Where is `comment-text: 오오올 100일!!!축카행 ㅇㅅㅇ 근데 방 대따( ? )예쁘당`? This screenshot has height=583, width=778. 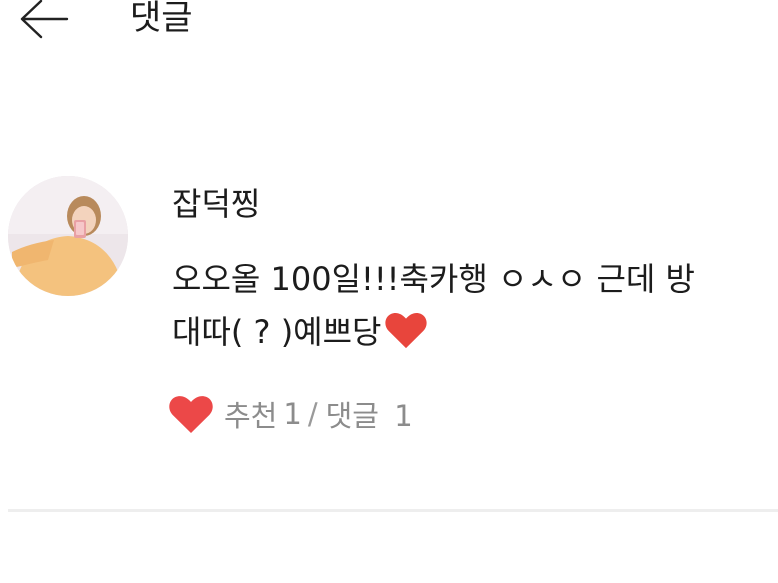
comment-text: 오오올 100일!!!축카행 ㅇㅅㅇ 근데 방 대따( ? )예쁘당 is located at coordinates (433, 305).